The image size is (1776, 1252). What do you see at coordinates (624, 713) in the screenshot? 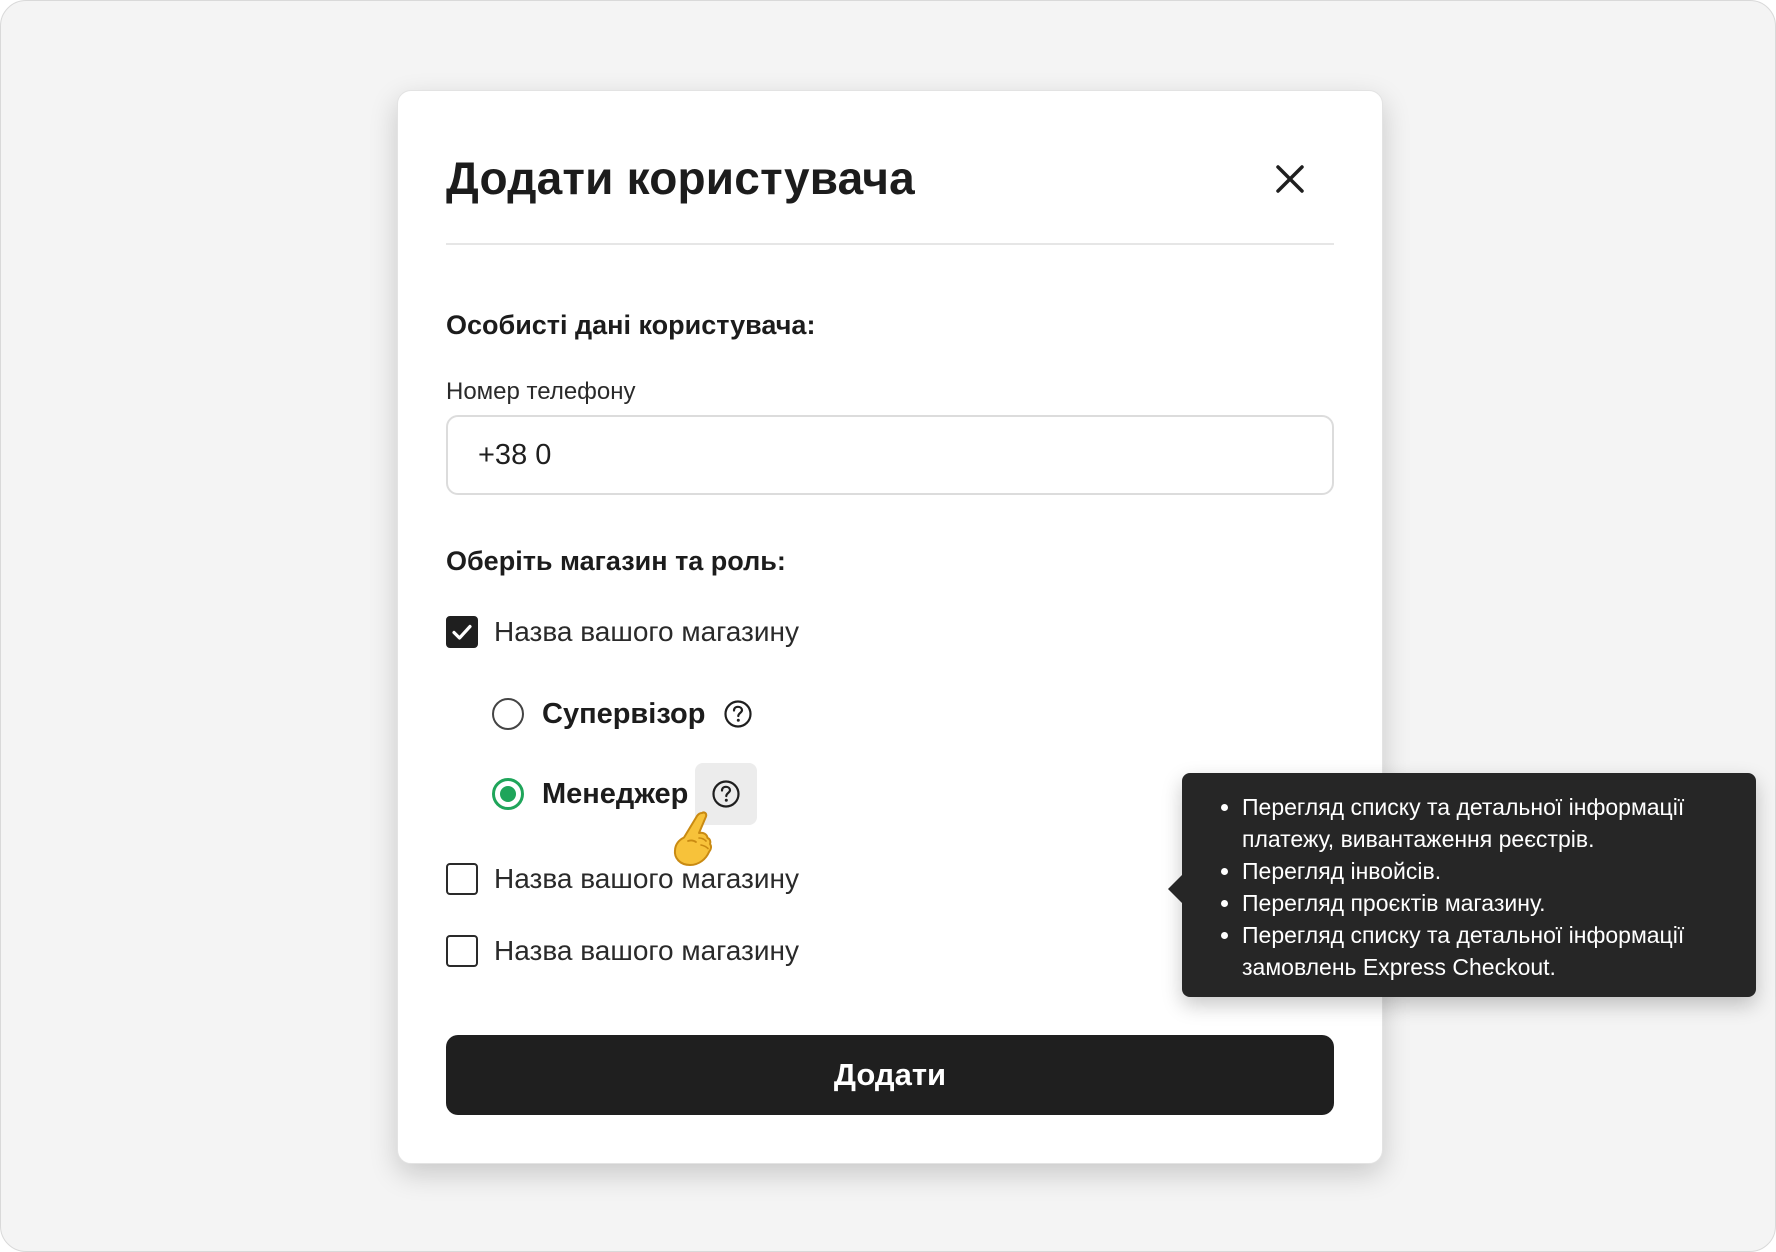
I see `role-label-supervisor: Супервізор` at bounding box center [624, 713].